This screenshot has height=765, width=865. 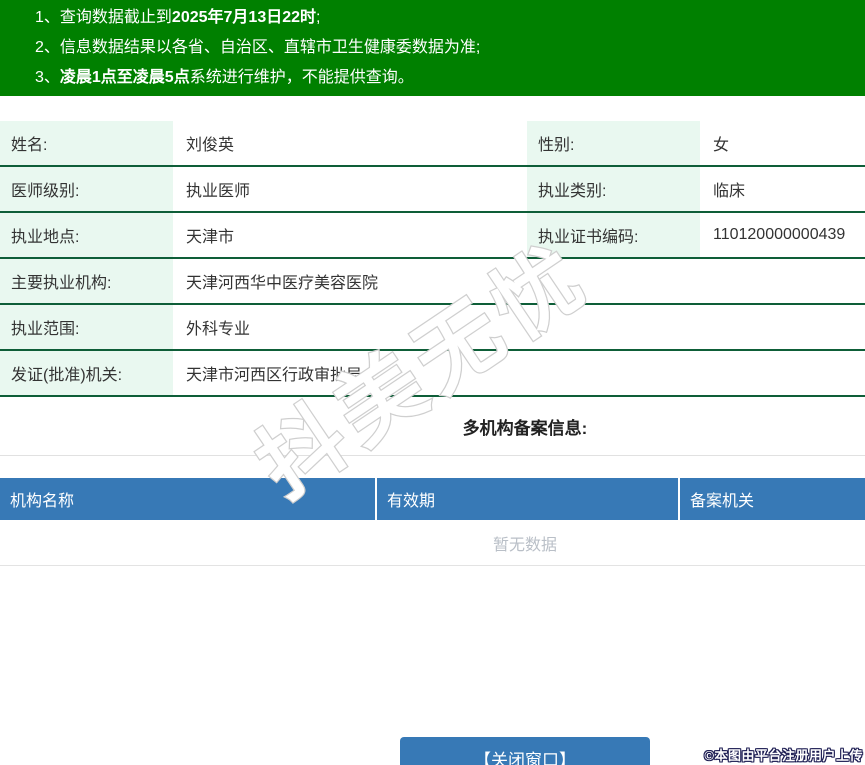 I want to click on empty-data-placeholder: 暂无数据, so click(x=432, y=543).